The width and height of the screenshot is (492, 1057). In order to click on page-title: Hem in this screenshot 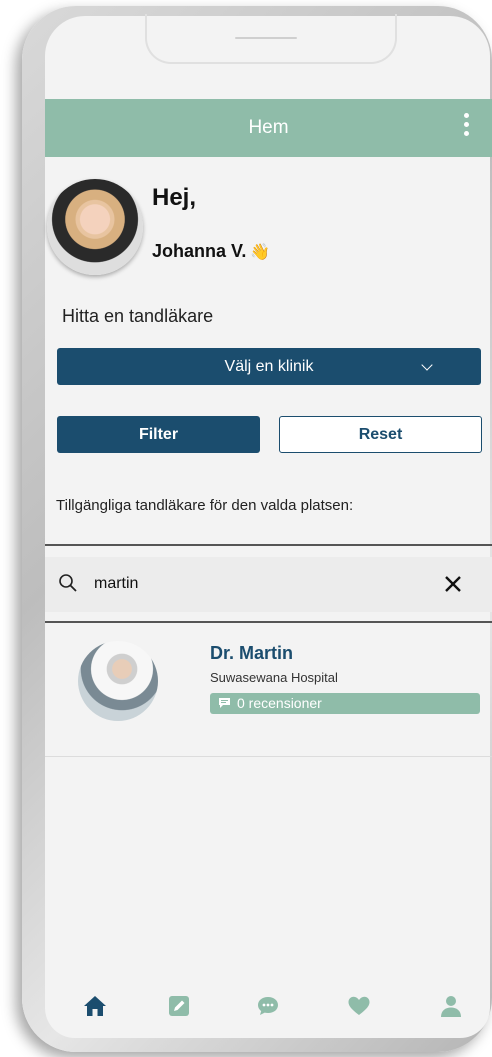, I will do `click(268, 127)`.